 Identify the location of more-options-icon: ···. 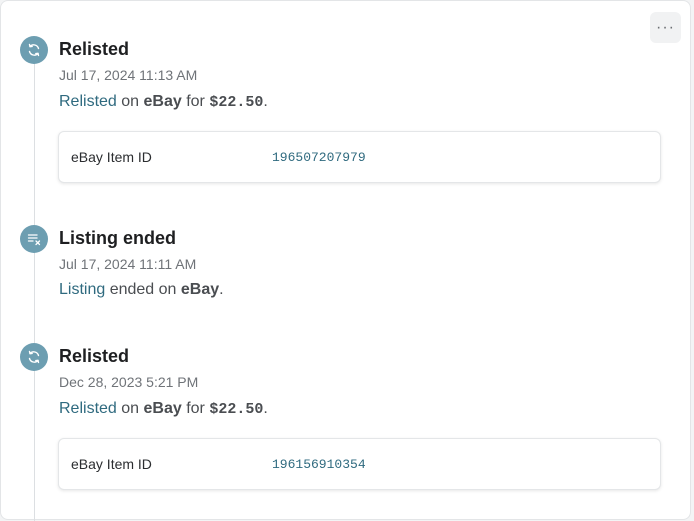
(665, 27).